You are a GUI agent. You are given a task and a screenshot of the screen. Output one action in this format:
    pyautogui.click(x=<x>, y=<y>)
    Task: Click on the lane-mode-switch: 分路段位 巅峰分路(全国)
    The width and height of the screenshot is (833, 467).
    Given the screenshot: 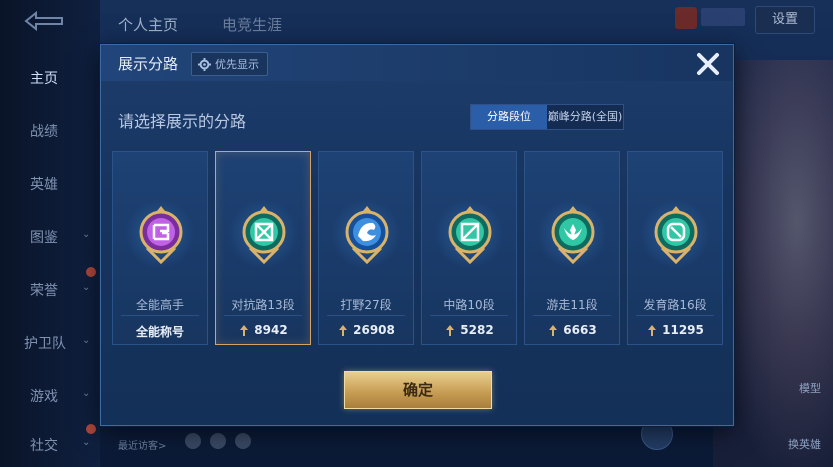 What is the action you would take?
    pyautogui.click(x=547, y=117)
    